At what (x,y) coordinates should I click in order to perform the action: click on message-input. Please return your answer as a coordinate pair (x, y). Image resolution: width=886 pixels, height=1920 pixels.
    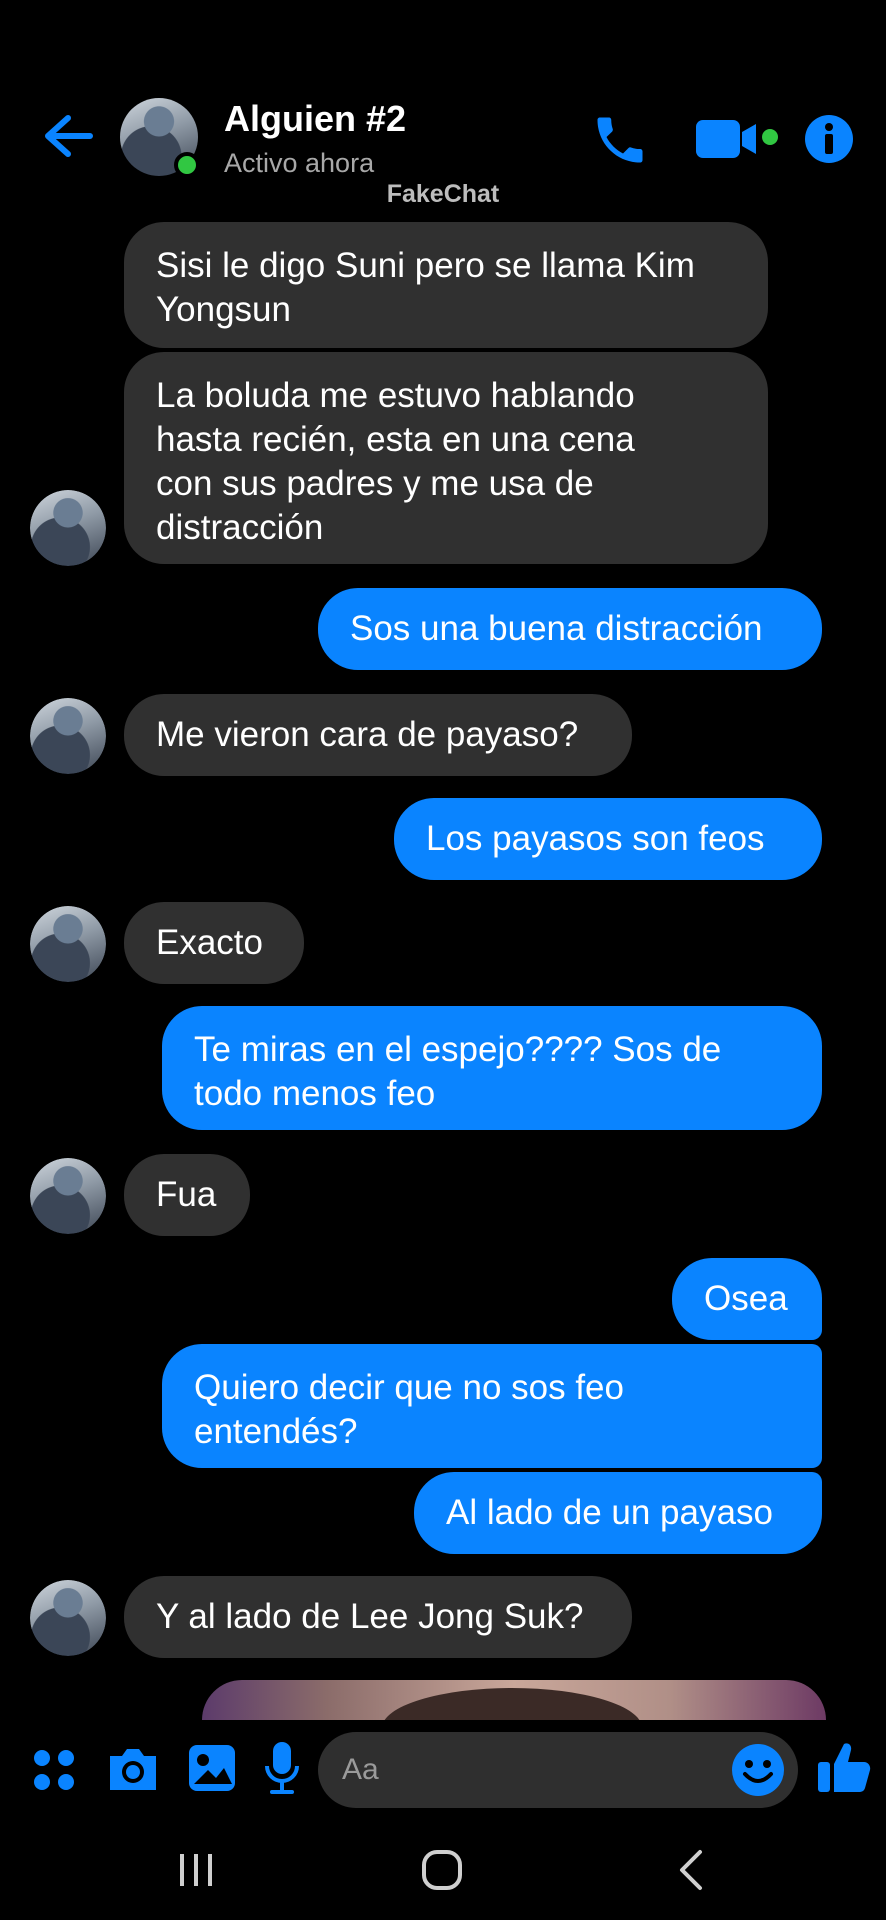
    Looking at the image, I should click on (522, 1770).